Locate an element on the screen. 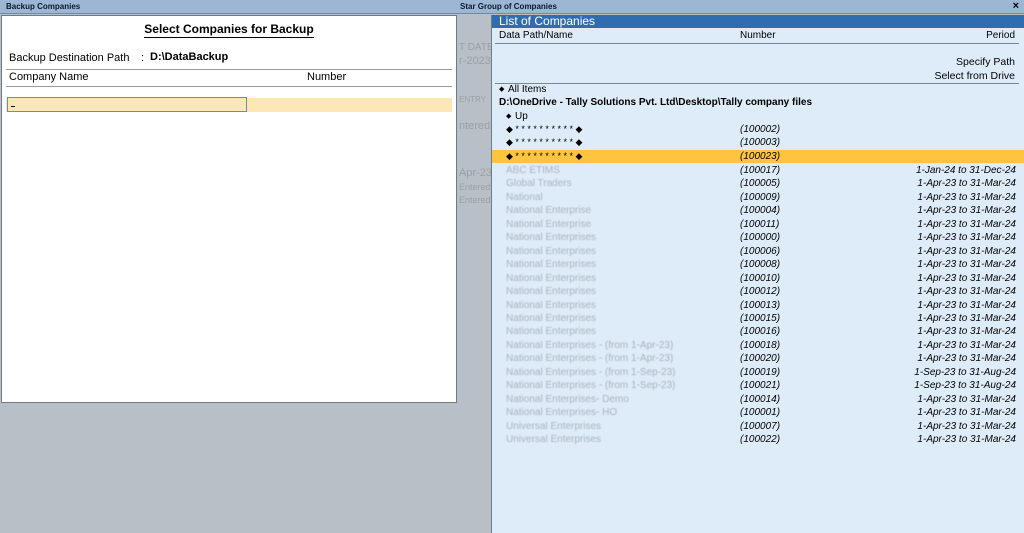 The width and height of the screenshot is (1024, 533). company-number: (100005) is located at coordinates (760, 184).